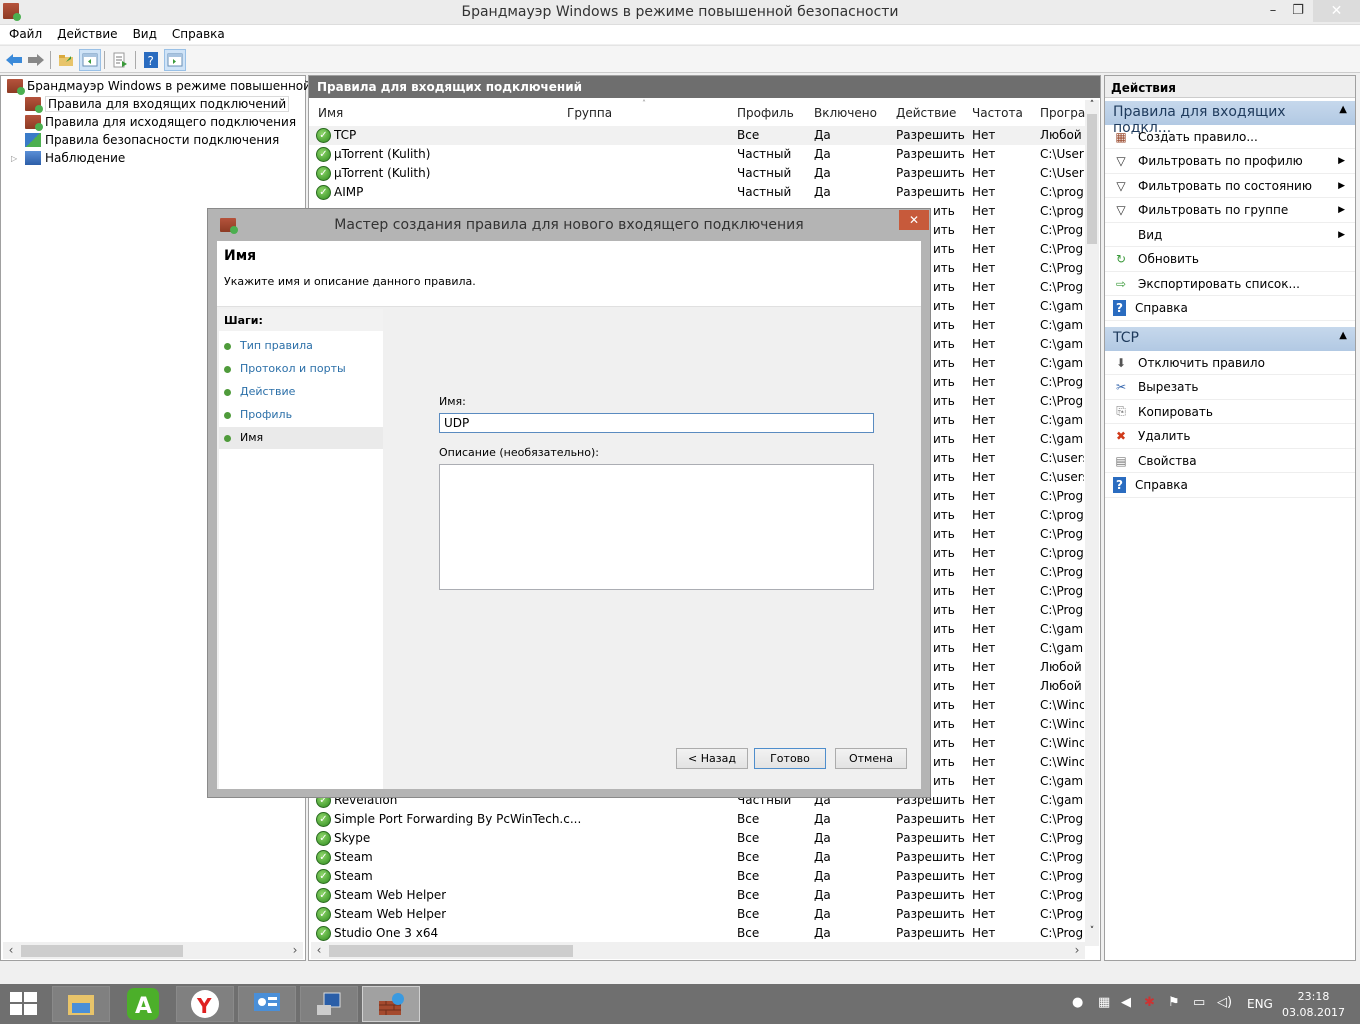 The height and width of the screenshot is (1024, 1360). I want to click on action-item: ✖ Удалить, so click(1230, 437).